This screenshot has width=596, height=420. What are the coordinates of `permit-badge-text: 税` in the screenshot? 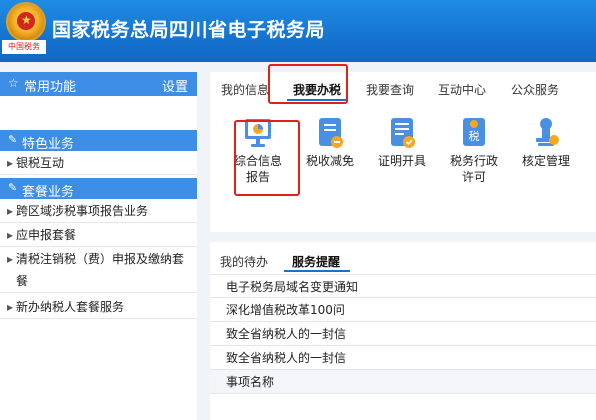 It's located at (474, 136).